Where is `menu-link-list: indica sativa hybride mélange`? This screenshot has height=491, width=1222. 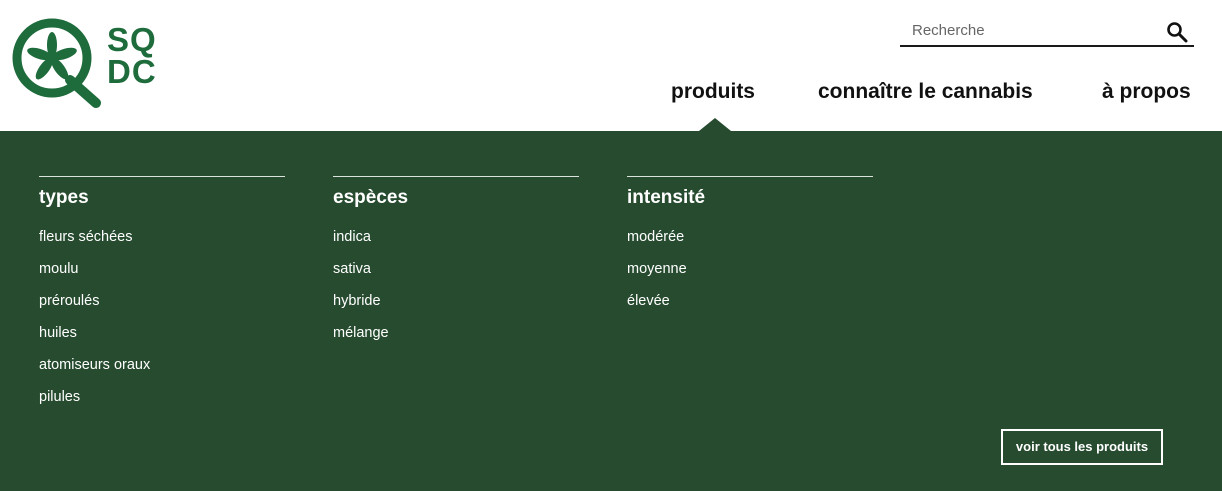
menu-link-list: indica sativa hybride mélange is located at coordinates (456, 290).